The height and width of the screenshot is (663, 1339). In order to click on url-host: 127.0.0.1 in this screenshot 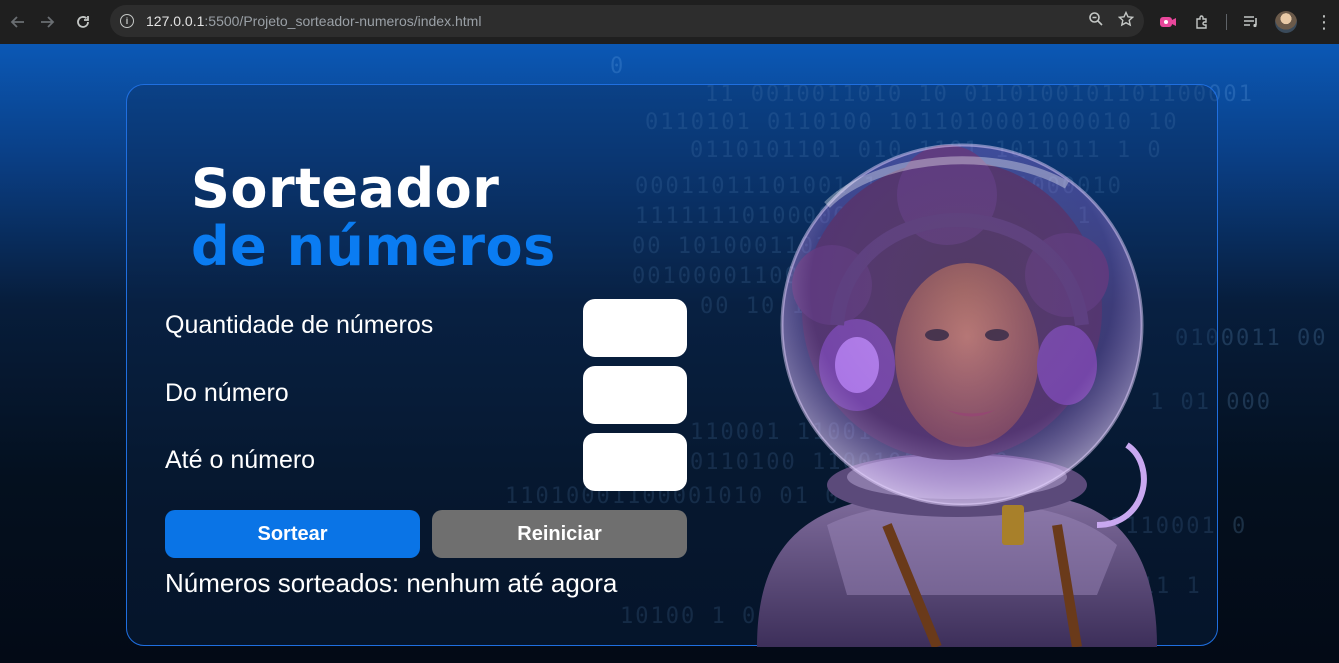, I will do `click(175, 21)`.